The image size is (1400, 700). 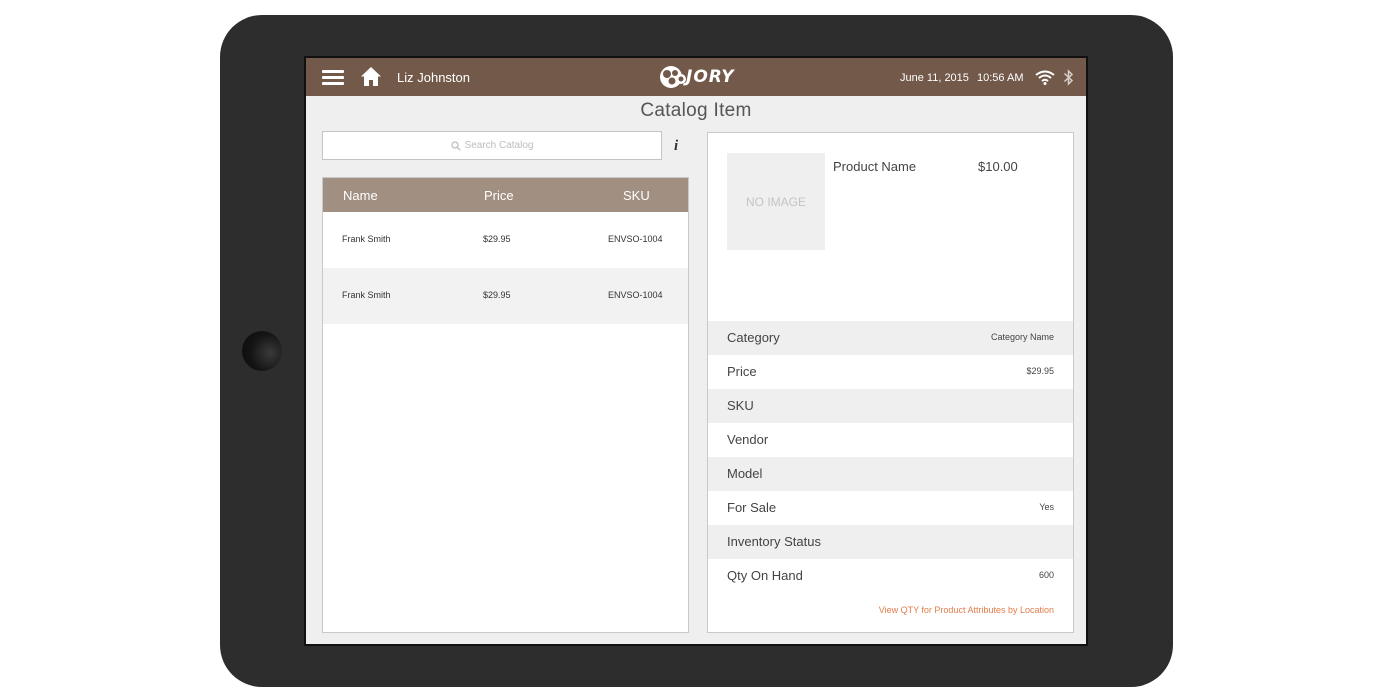 I want to click on attr-row-inventory-status: Inventory Status, so click(x=890, y=542).